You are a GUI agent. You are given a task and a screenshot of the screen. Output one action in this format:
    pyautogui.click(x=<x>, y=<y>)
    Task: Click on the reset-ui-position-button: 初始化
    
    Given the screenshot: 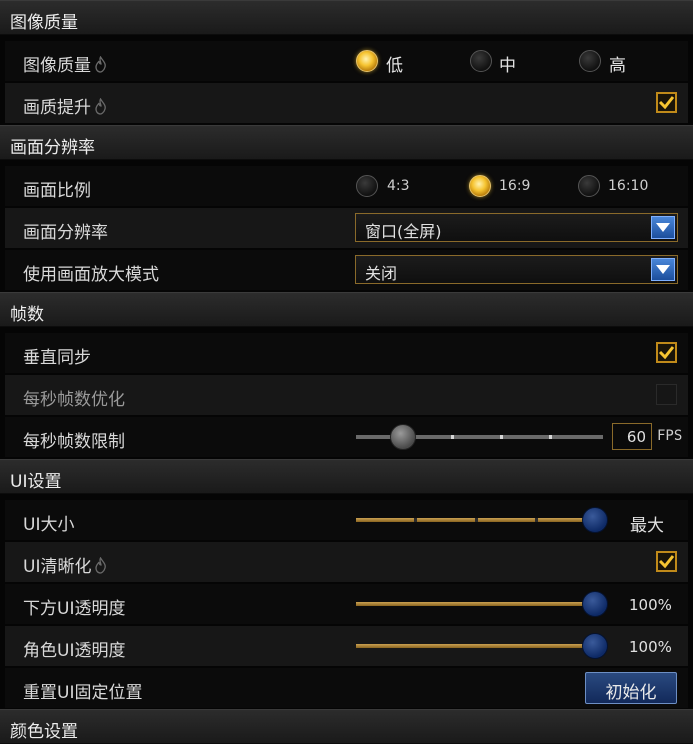 What is the action you would take?
    pyautogui.click(x=631, y=688)
    